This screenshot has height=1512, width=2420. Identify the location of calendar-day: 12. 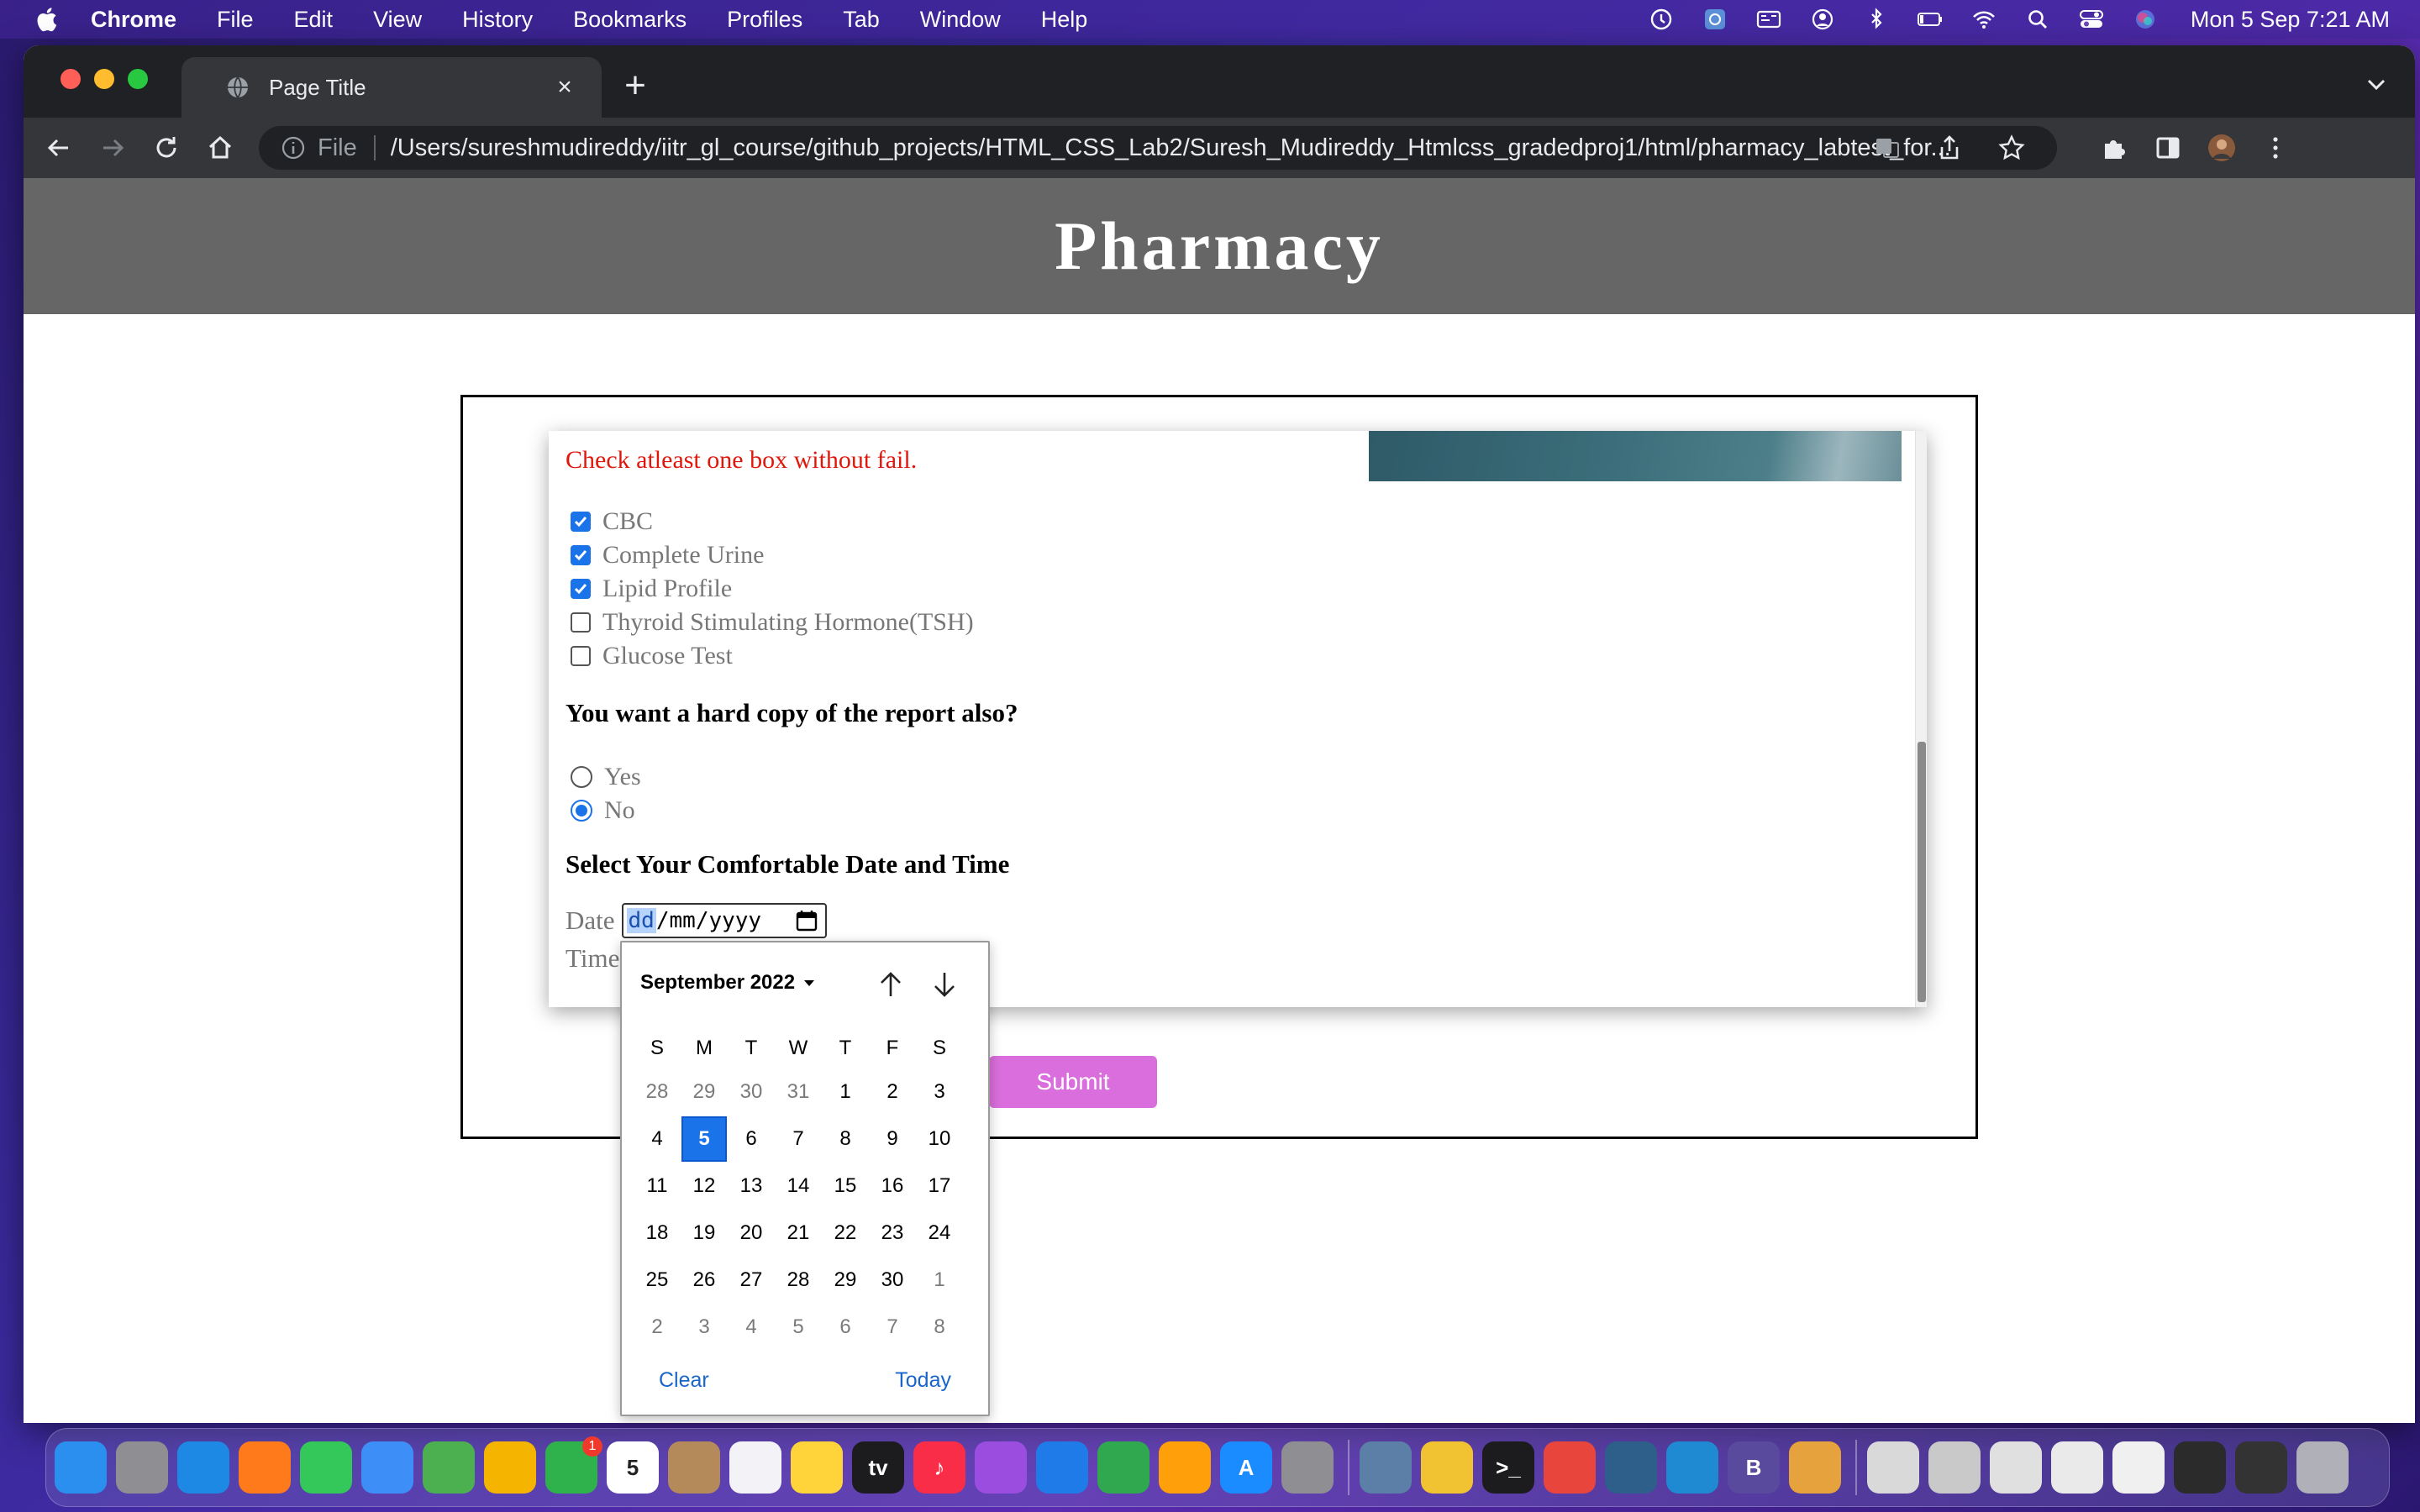
(704, 1186).